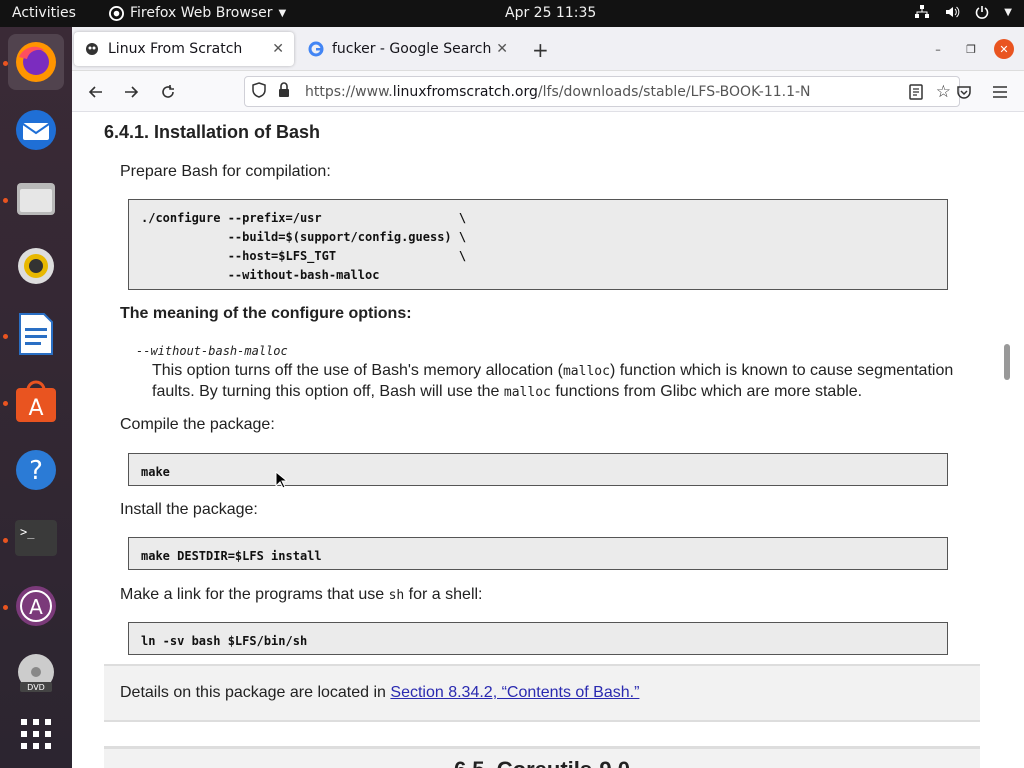 This screenshot has width=1024, height=768. I want to click on reload-button, so click(168, 92).